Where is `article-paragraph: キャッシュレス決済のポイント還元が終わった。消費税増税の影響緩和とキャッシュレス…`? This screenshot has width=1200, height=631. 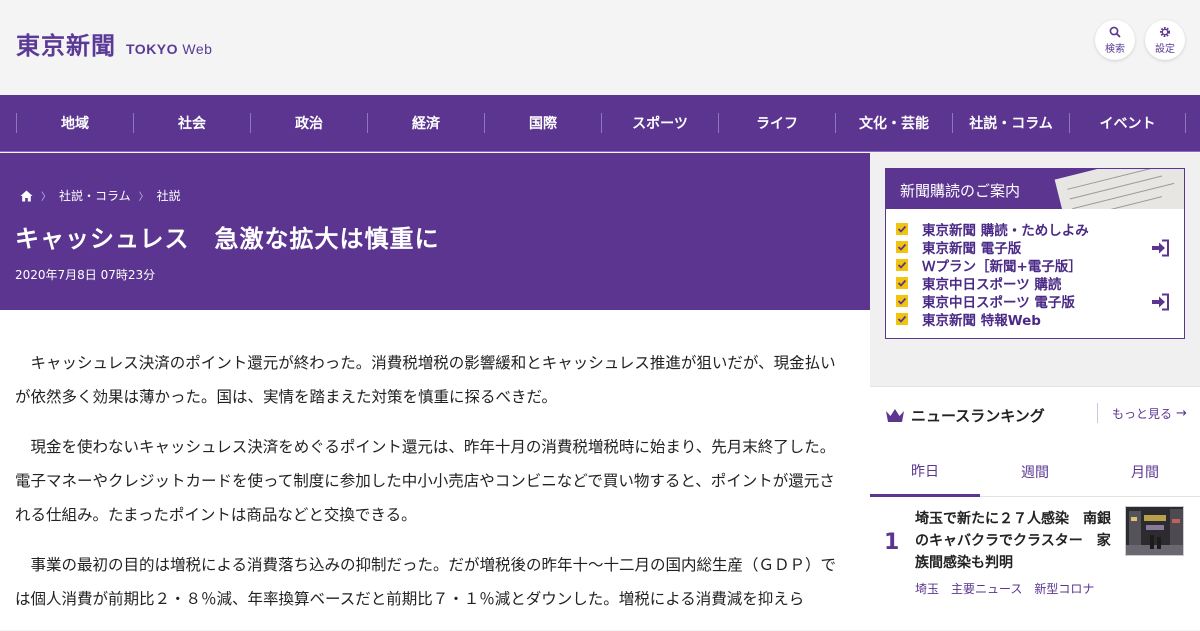
article-paragraph: キャッシュレス決済のポイント還元が終わった。消費税増税の影響緩和とキャッシュレス… is located at coordinates (425, 380).